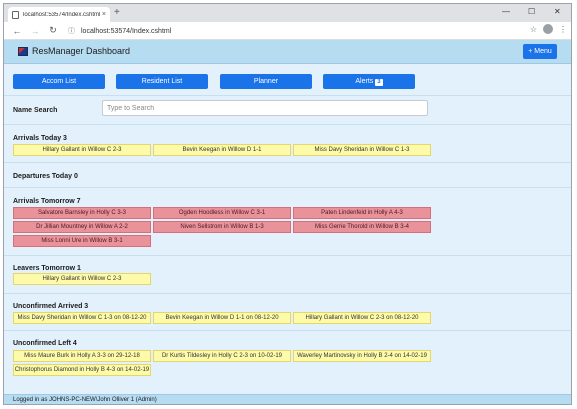 This screenshot has width=577, height=409. I want to click on url-text: localhost:53574/Index.cshtml, so click(126, 31).